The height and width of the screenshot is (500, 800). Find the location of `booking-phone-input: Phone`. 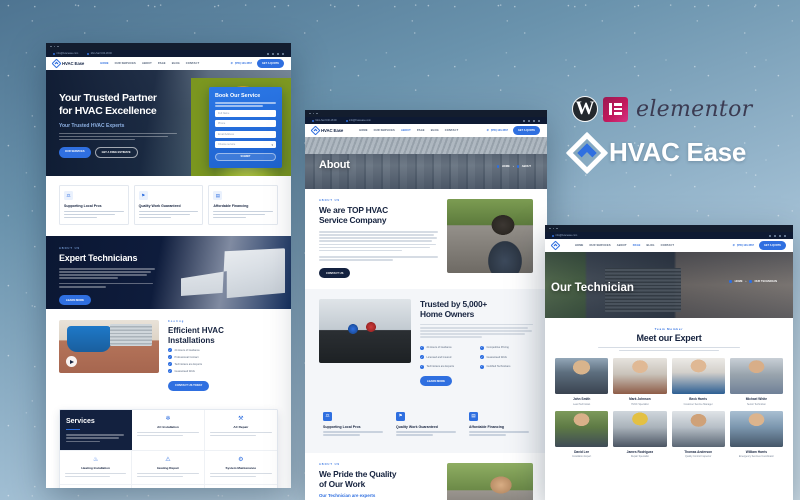

booking-phone-input: Phone is located at coordinates (245, 124).